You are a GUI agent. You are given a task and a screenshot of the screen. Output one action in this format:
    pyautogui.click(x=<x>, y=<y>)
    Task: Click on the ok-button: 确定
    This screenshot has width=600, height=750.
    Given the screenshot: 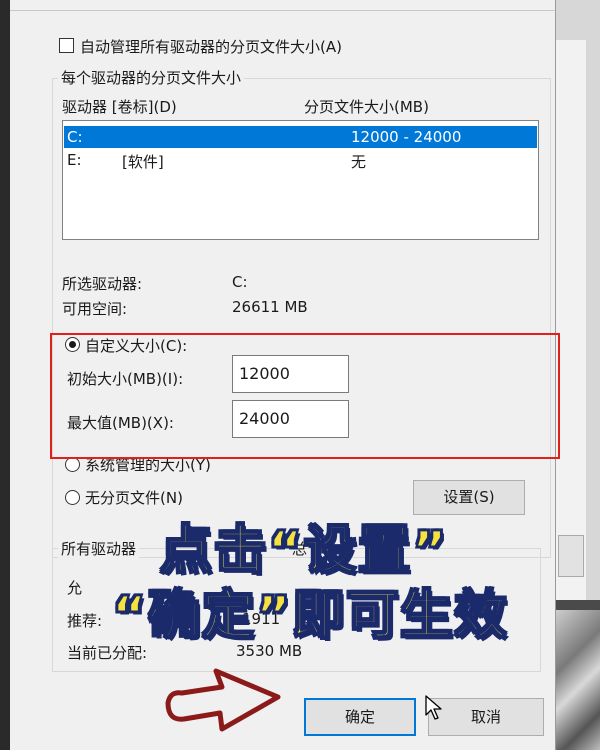 What is the action you would take?
    pyautogui.click(x=360, y=717)
    